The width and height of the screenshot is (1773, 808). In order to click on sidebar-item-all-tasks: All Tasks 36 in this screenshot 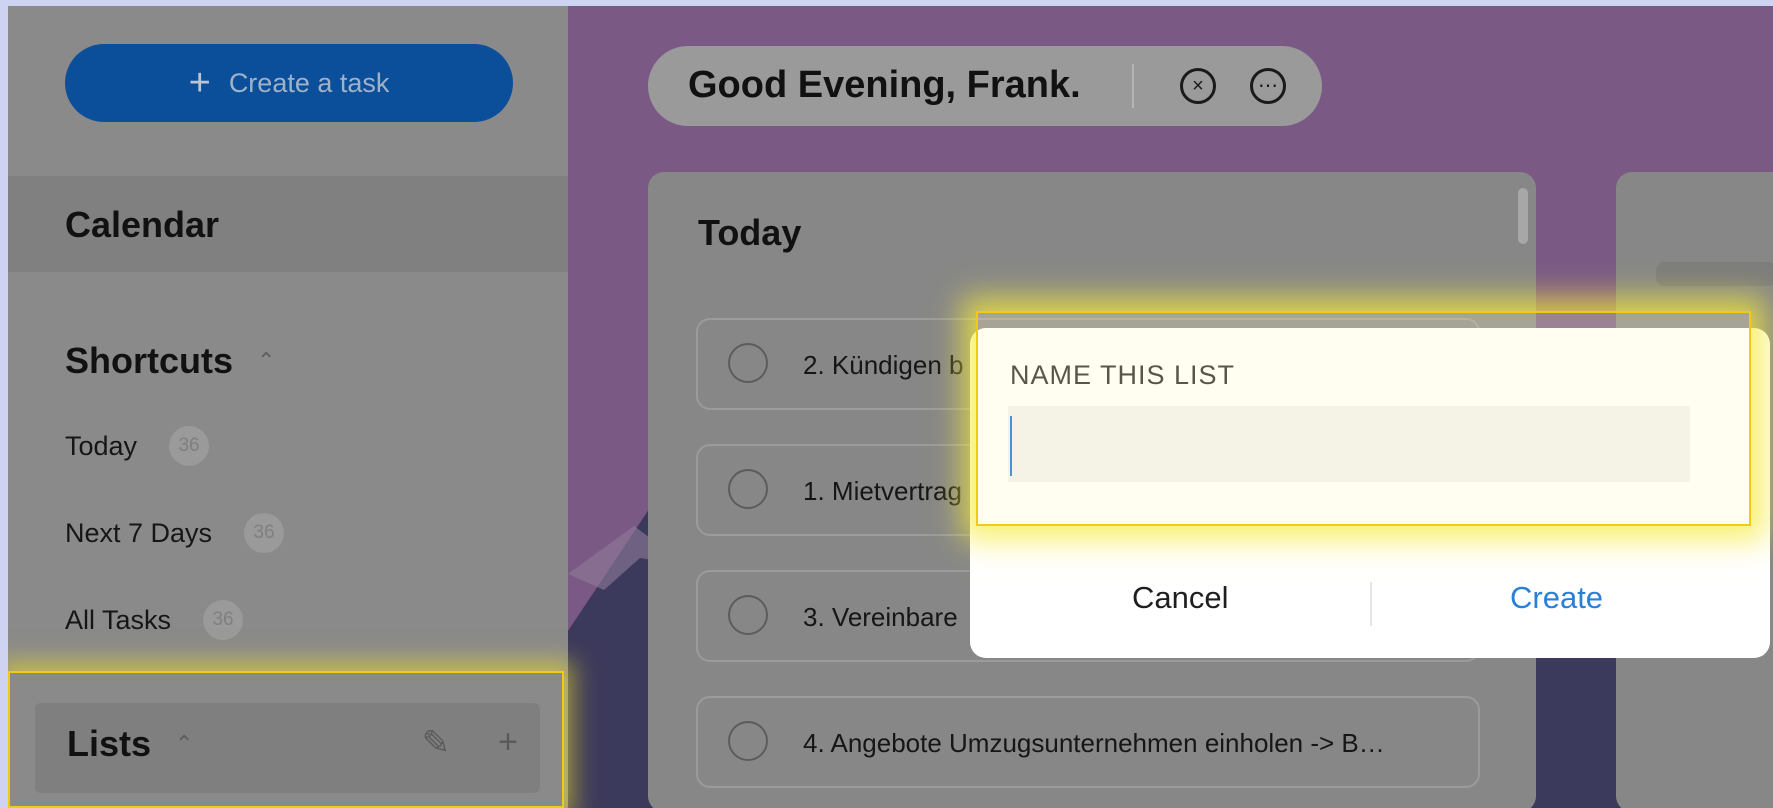, I will do `click(154, 620)`.